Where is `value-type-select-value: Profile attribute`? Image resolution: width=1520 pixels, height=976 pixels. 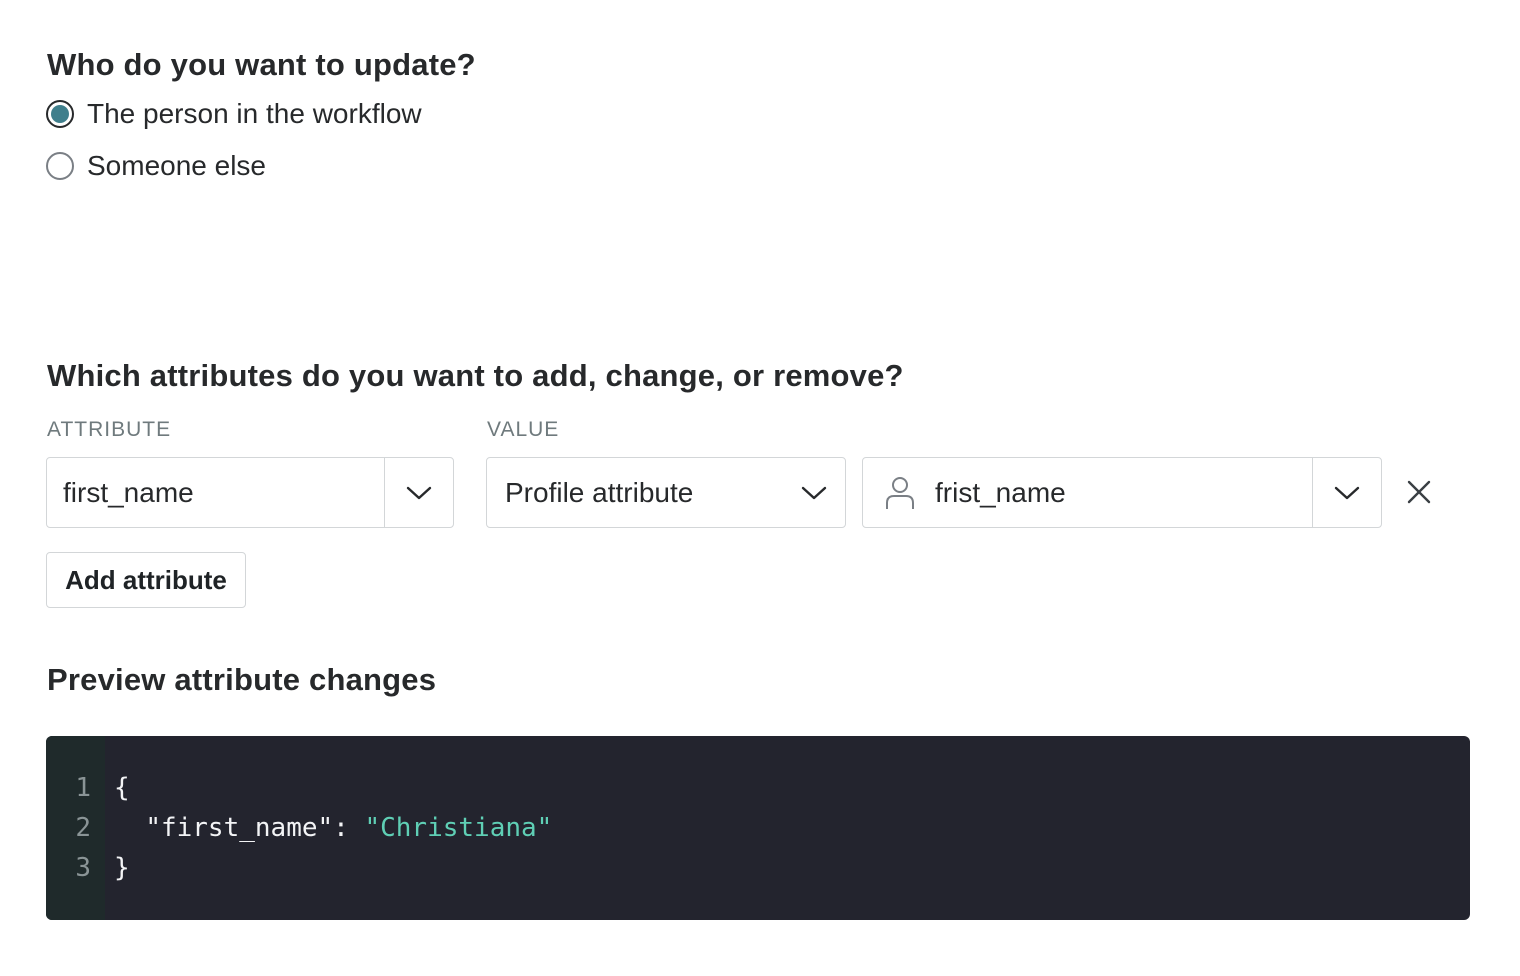 value-type-select-value: Profile attribute is located at coordinates (599, 492).